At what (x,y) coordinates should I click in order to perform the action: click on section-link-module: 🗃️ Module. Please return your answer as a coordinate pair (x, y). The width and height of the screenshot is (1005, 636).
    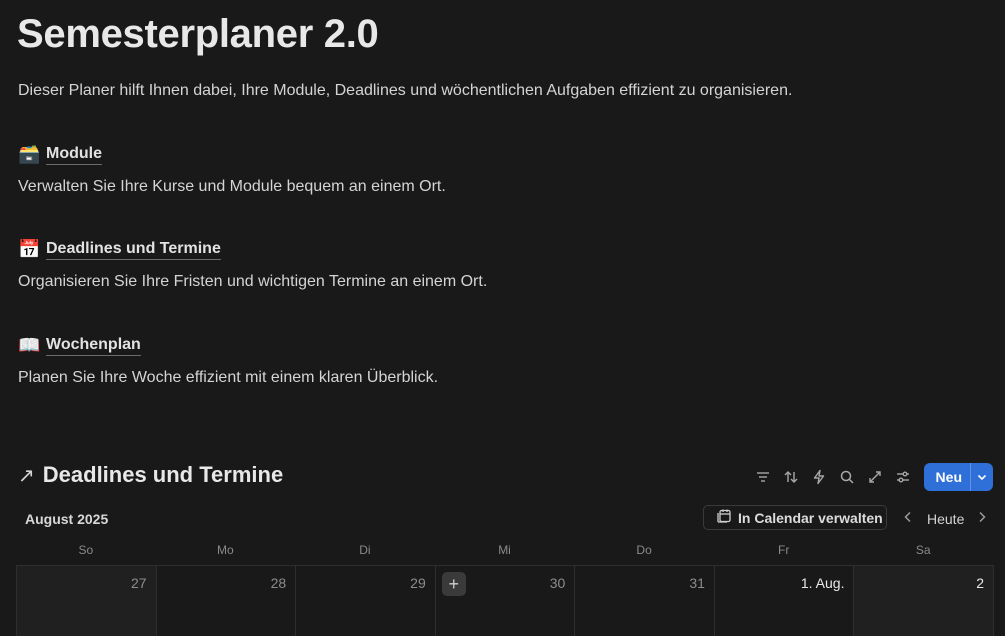
    Looking at the image, I should click on (60, 154).